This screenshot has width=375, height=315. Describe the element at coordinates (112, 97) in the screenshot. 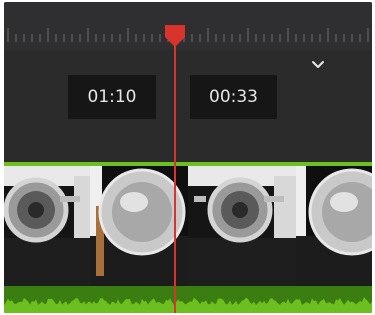

I see `timecode-left: 01:10` at that location.